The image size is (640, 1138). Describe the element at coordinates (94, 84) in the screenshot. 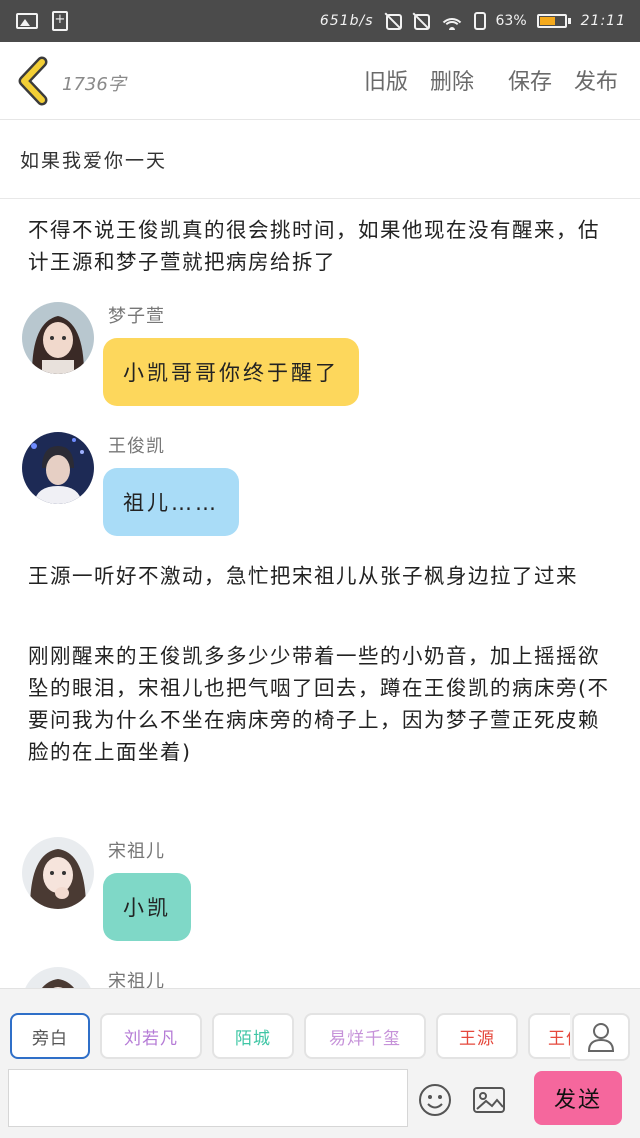

I see `word-count: 1736字` at that location.